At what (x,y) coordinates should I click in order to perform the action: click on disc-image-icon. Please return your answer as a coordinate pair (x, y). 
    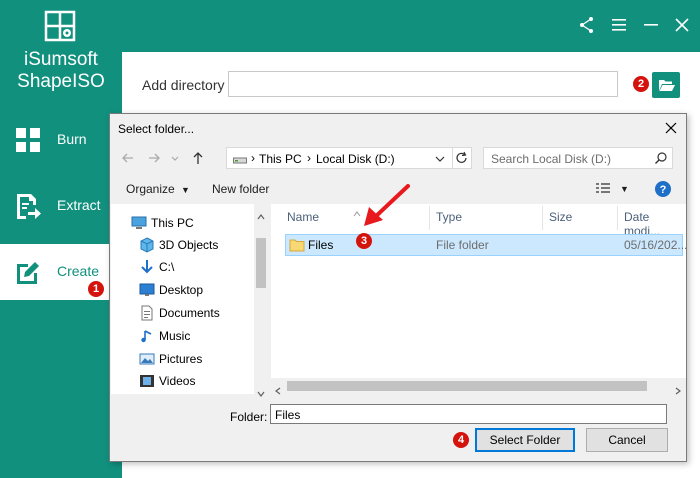
    Looking at the image, I should click on (60, 26).